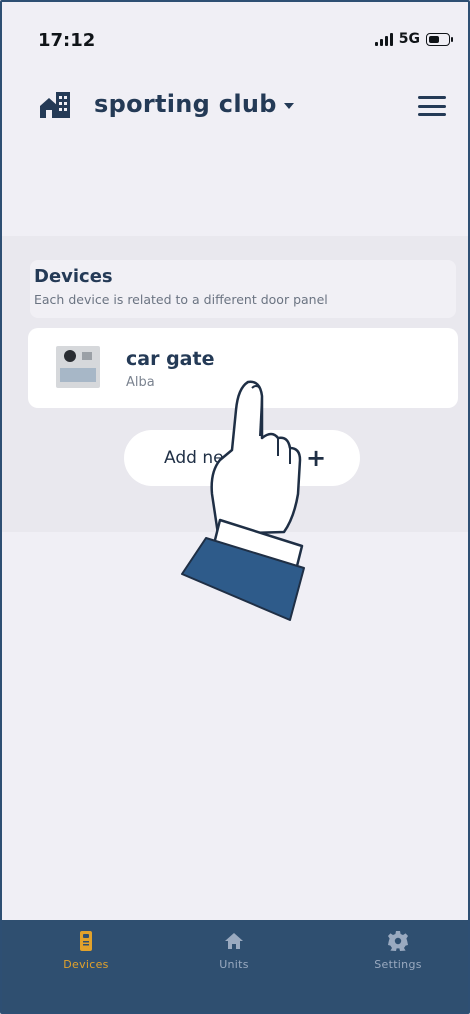 Image resolution: width=470 pixels, height=1014 pixels. I want to click on status-indicators: 5G, so click(413, 39).